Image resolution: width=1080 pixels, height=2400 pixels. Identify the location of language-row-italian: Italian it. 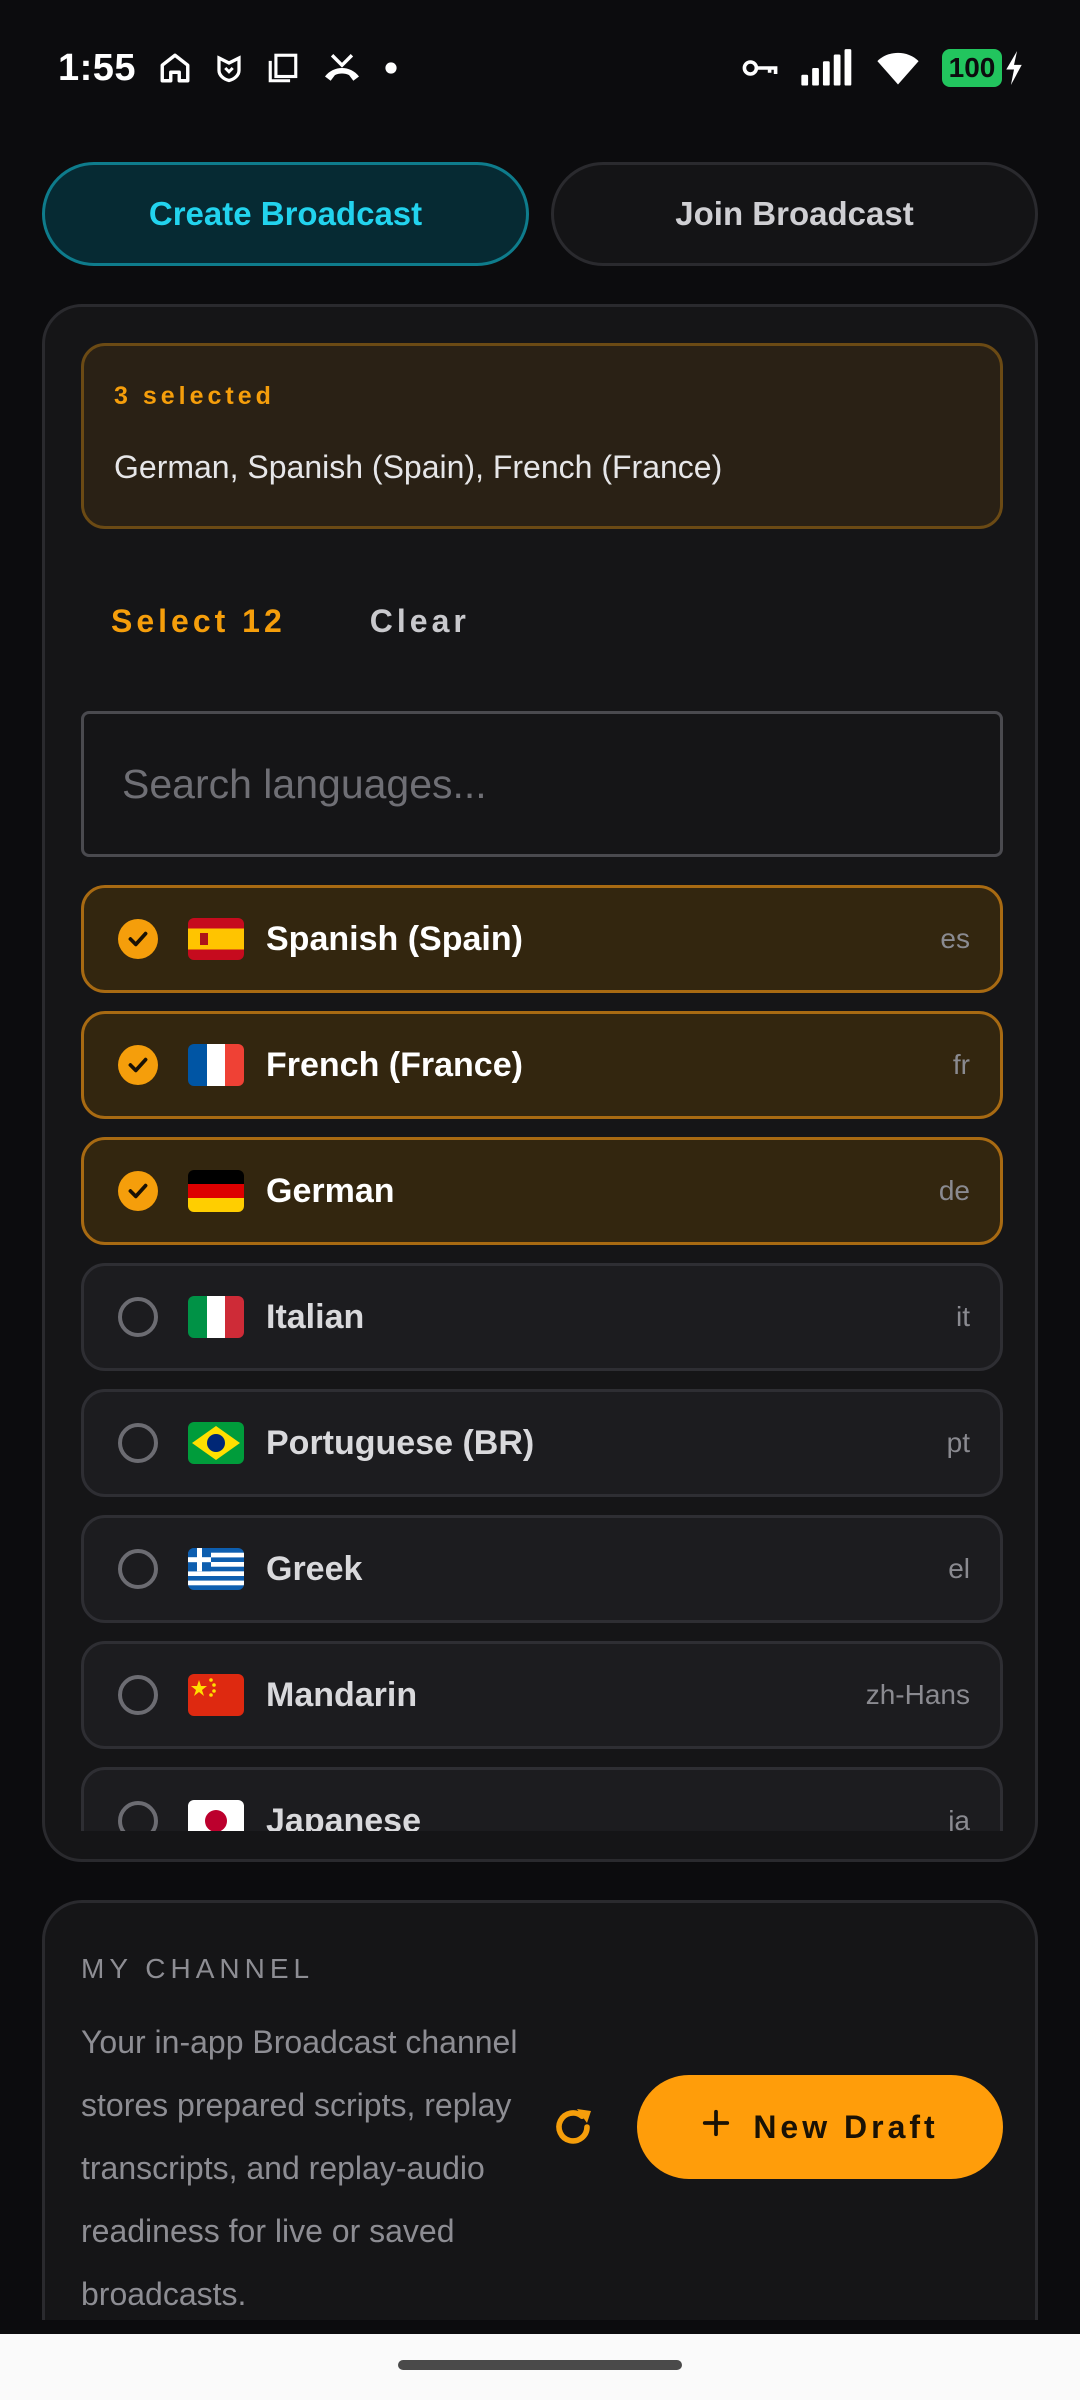
(542, 1317).